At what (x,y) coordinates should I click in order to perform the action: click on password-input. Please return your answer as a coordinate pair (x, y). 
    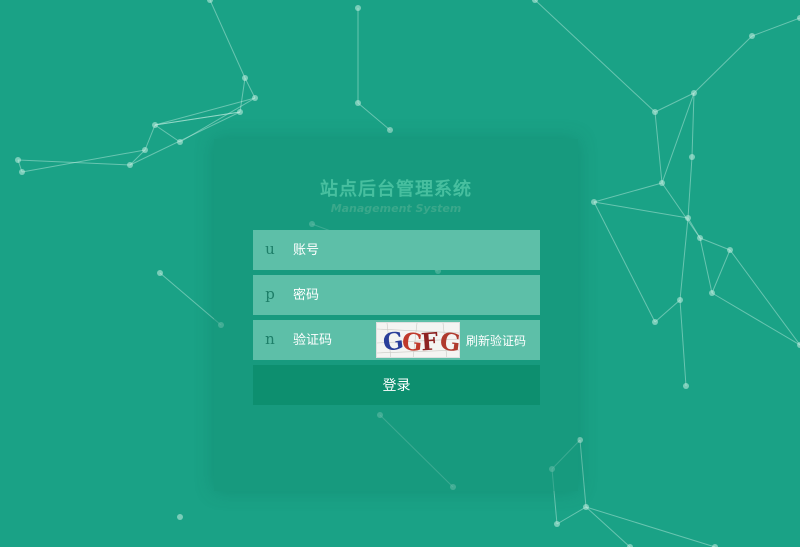
    Looking at the image, I should click on (413, 295).